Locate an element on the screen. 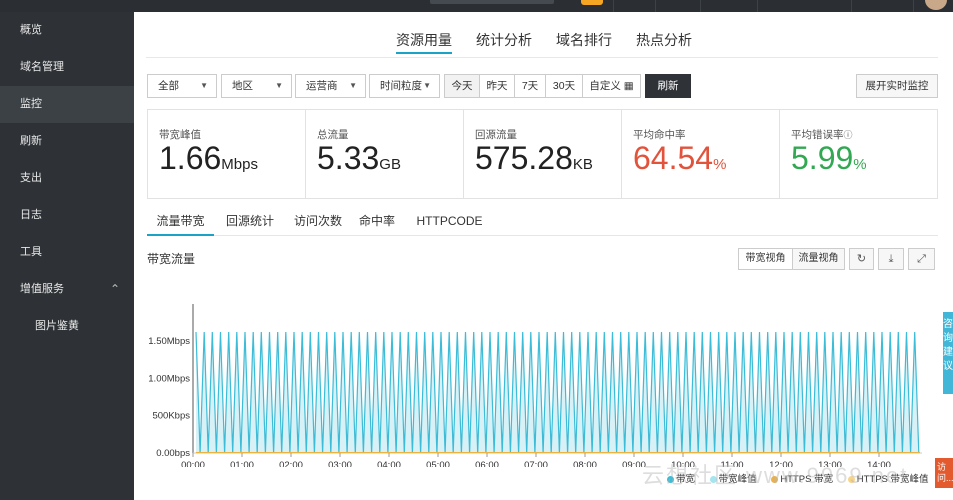 The width and height of the screenshot is (953, 500). realtime-monitor-button: 展开实时监控 is located at coordinates (897, 86).